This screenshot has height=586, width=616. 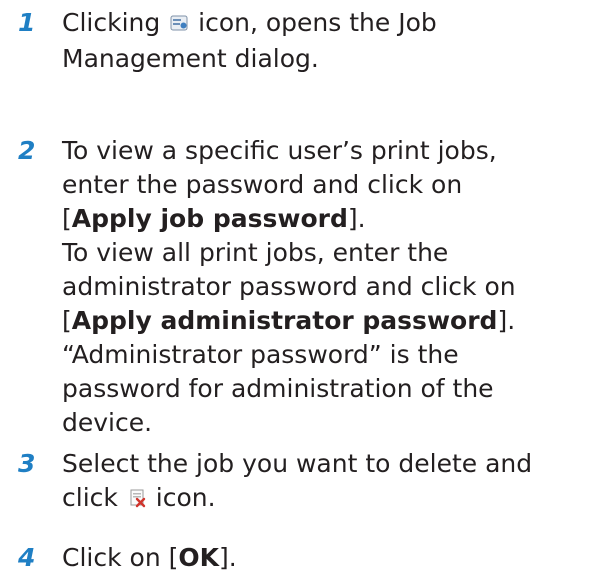 What do you see at coordinates (260, 354) in the screenshot?
I see `step-line: “Administrator password” is the` at bounding box center [260, 354].